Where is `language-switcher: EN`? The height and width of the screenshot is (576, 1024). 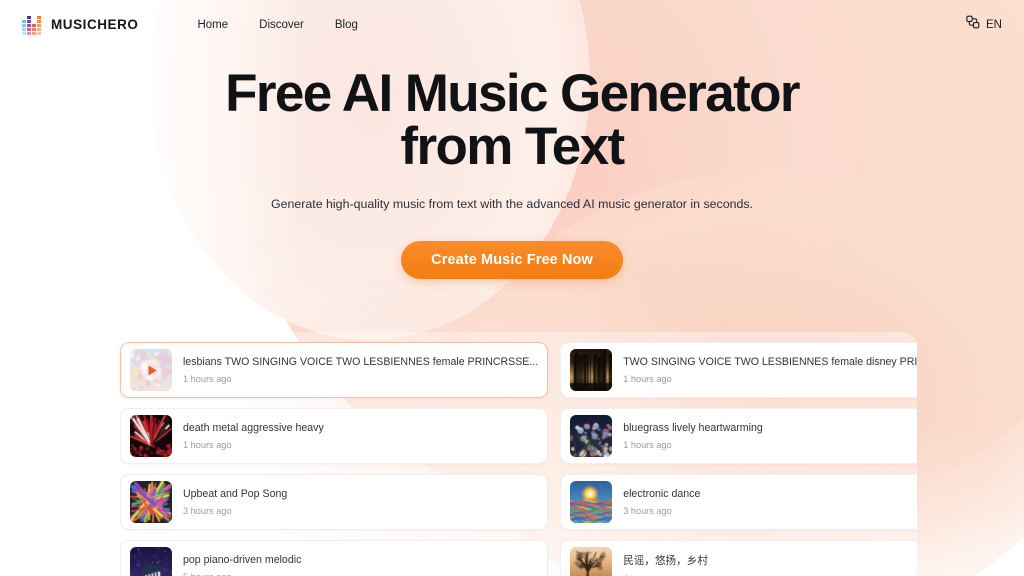
language-switcher: EN is located at coordinates (984, 24).